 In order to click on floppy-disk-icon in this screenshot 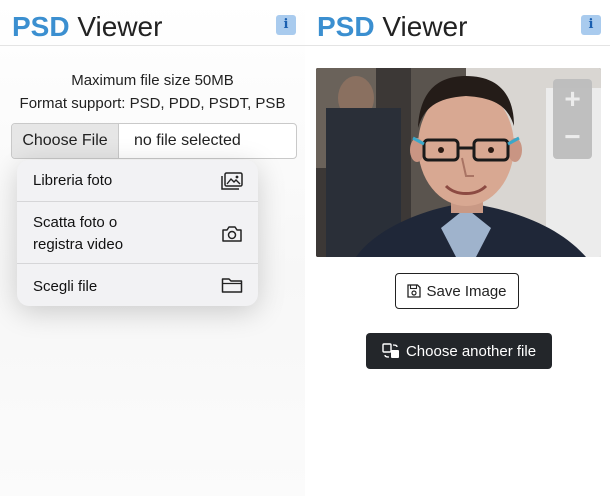, I will do `click(414, 291)`.